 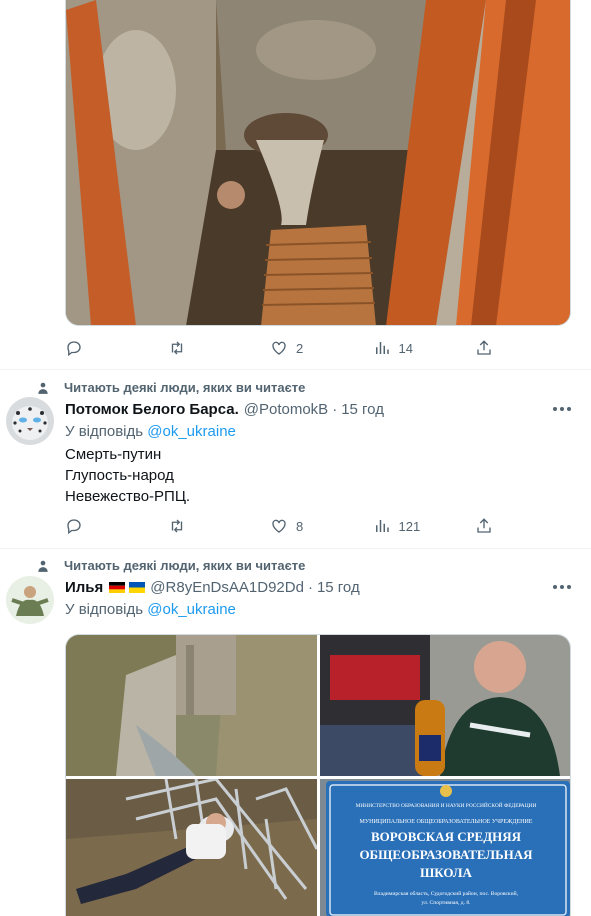 I want to click on like-button: 8, so click(x=315, y=526).